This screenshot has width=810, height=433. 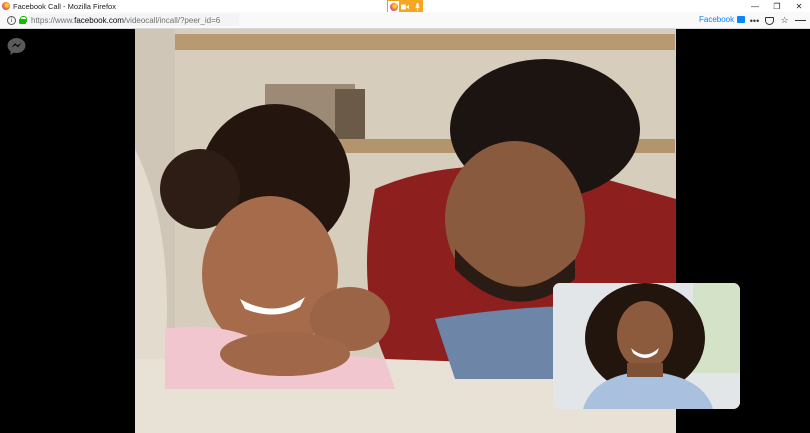 I want to click on url-host: facebook.com, so click(x=99, y=20).